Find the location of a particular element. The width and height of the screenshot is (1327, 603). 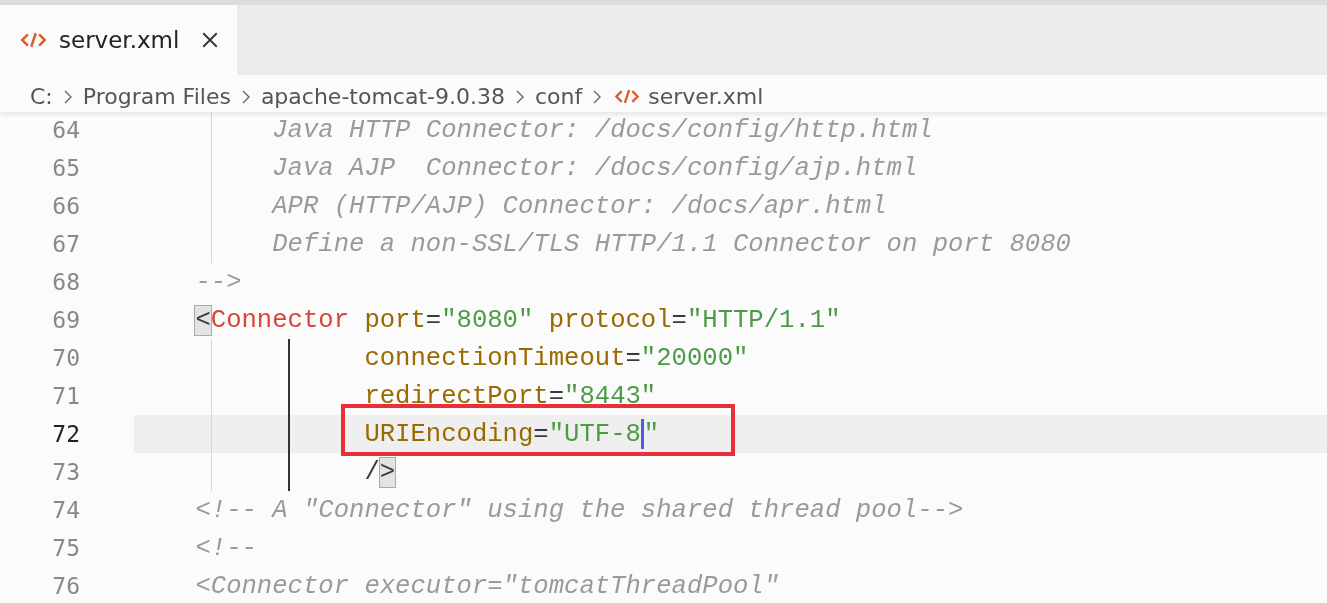

code-string: "HTTP/1.1" is located at coordinates (763, 320).